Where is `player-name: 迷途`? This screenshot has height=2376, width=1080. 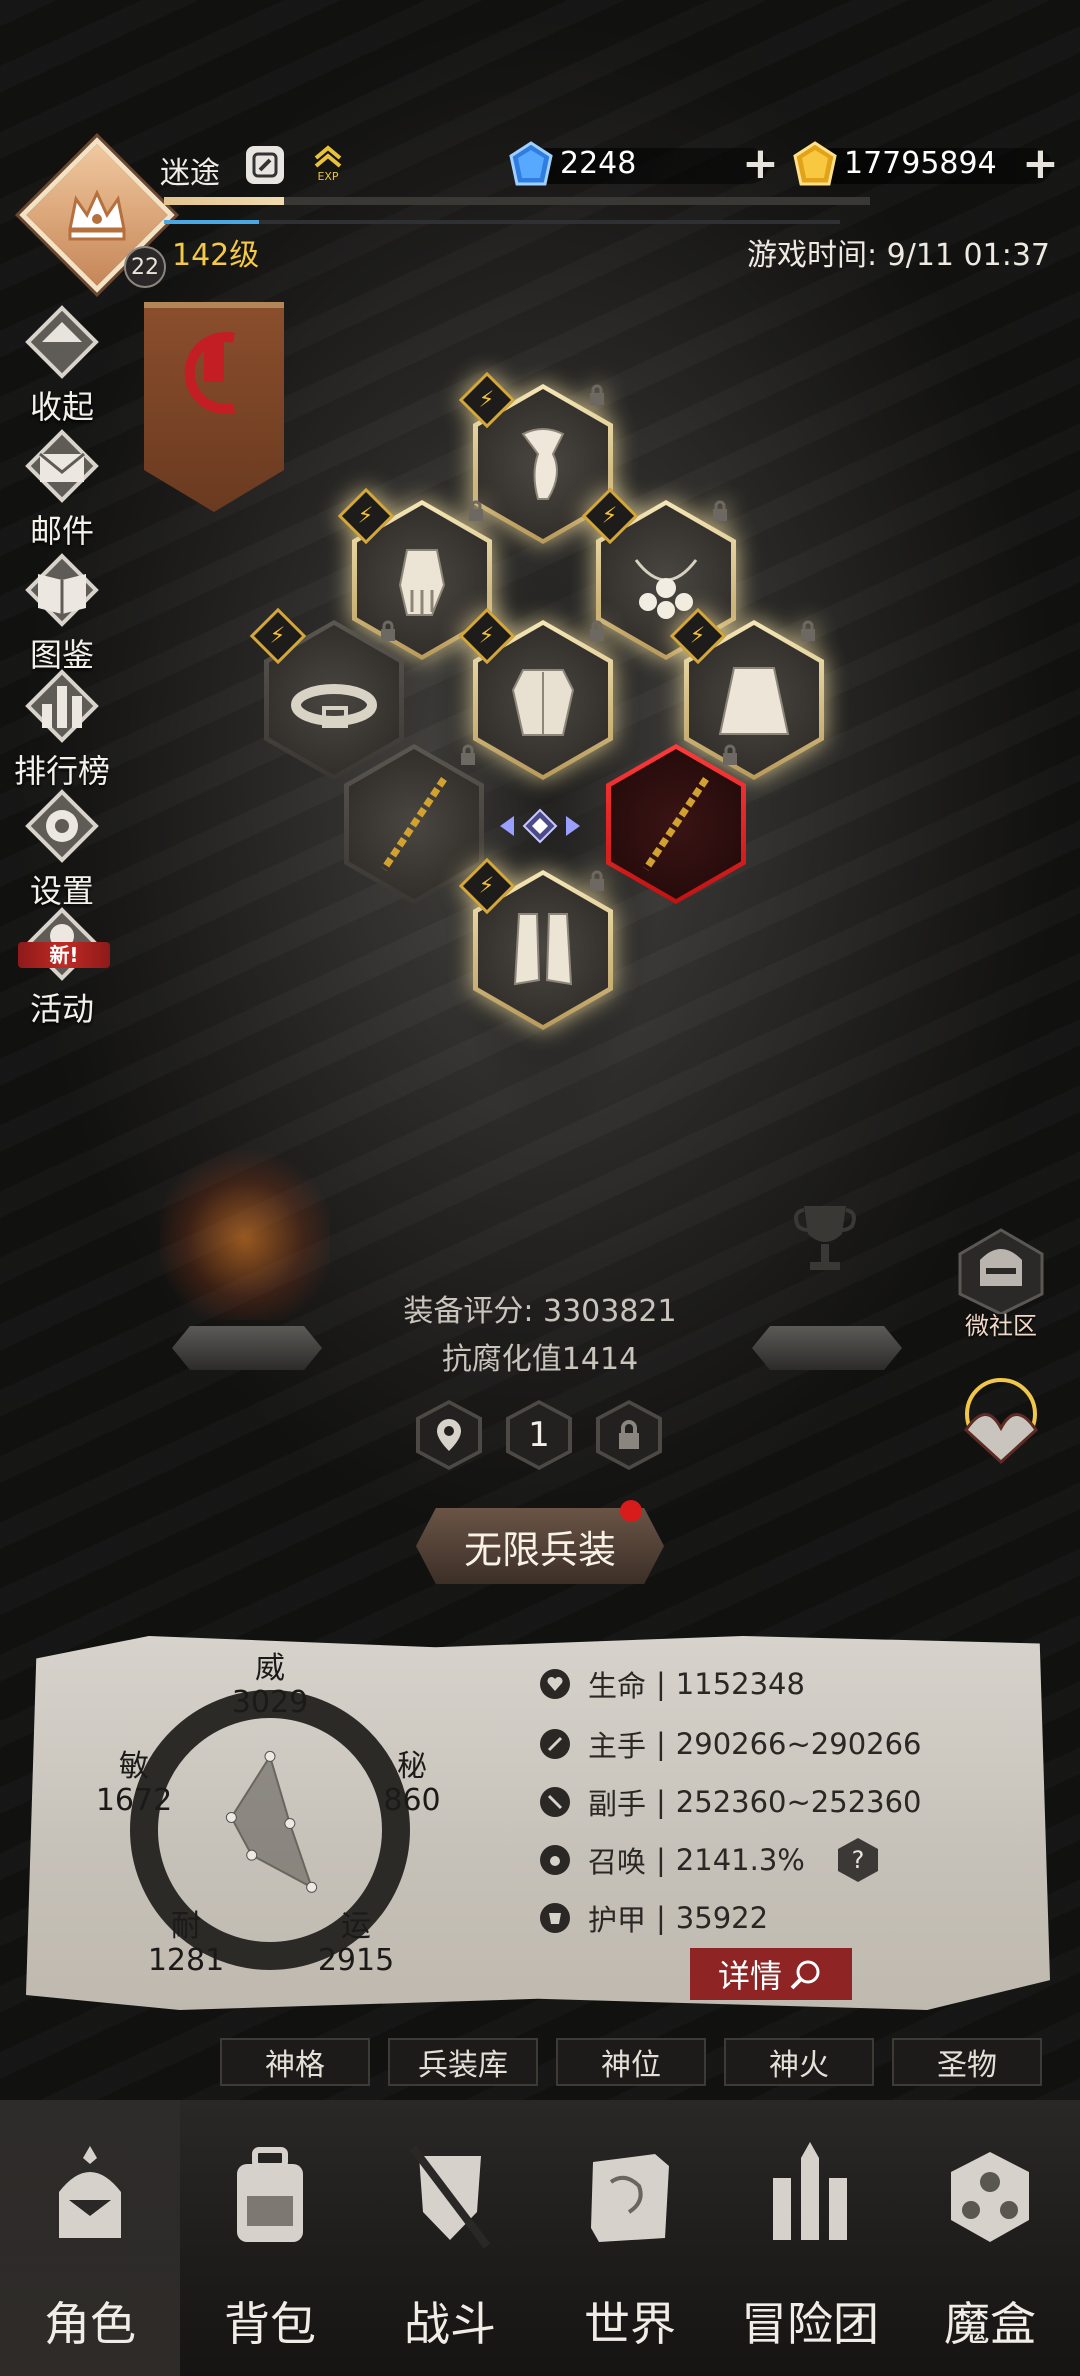
player-name: 迷途 is located at coordinates (190, 173).